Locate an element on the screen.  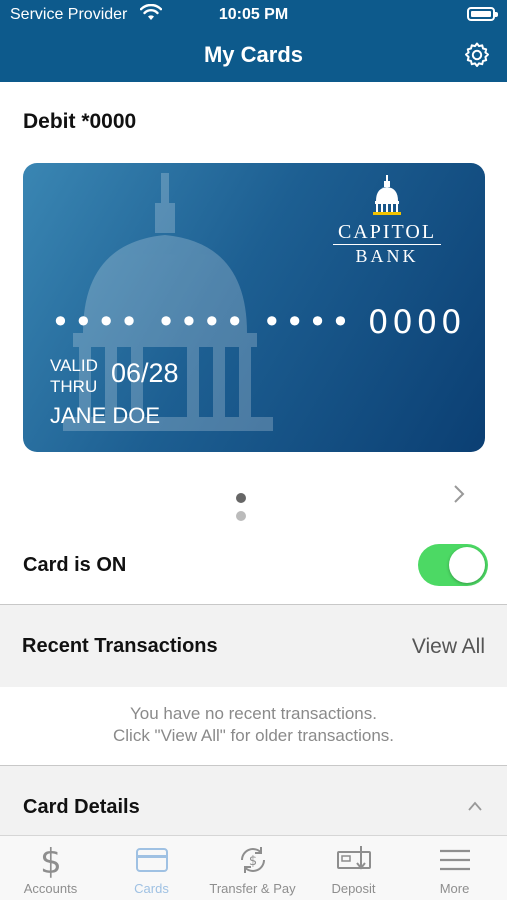
page-title: My Cards is located at coordinates (253, 54).